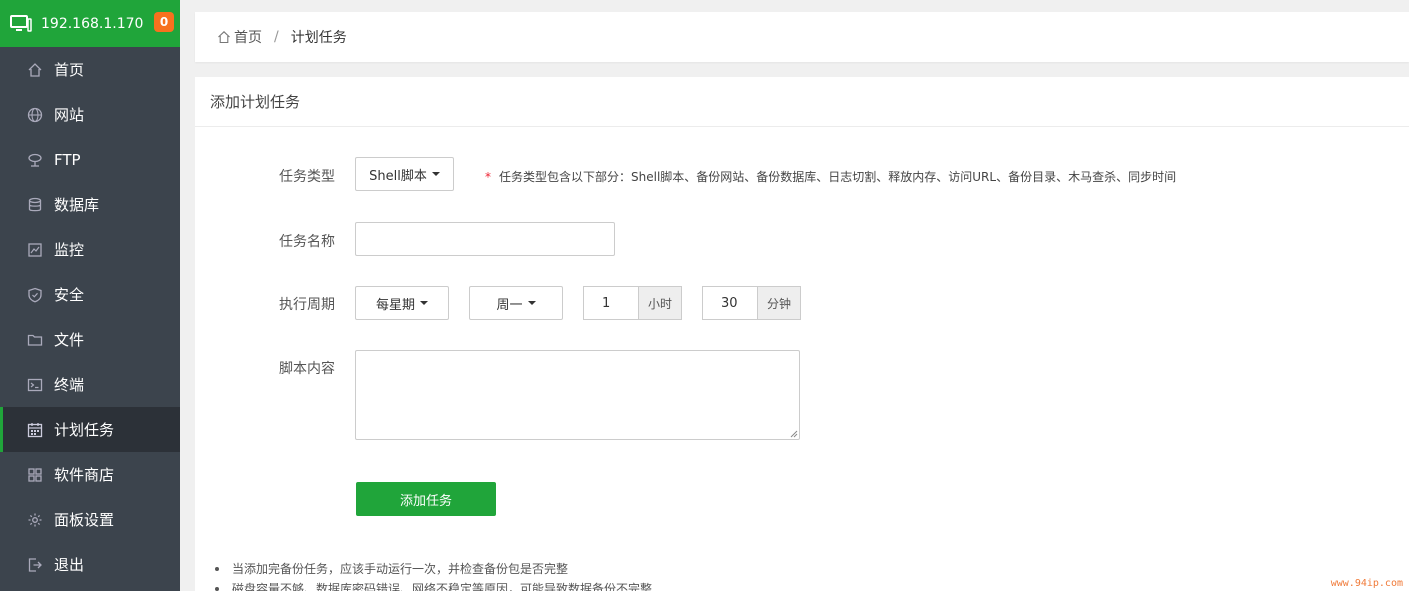  What do you see at coordinates (35, 385) in the screenshot?
I see `terminal-icon` at bounding box center [35, 385].